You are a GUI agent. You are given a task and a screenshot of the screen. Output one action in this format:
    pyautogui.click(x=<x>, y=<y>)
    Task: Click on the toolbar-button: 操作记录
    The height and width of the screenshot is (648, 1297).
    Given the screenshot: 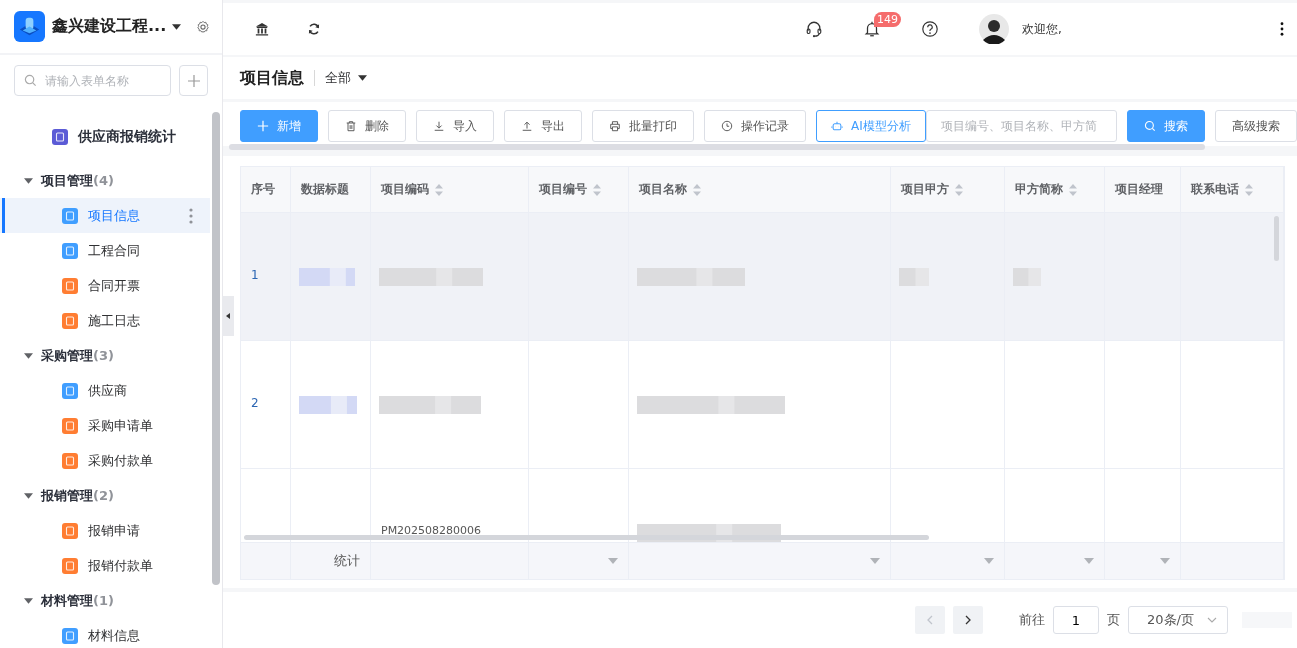 What is the action you would take?
    pyautogui.click(x=755, y=126)
    